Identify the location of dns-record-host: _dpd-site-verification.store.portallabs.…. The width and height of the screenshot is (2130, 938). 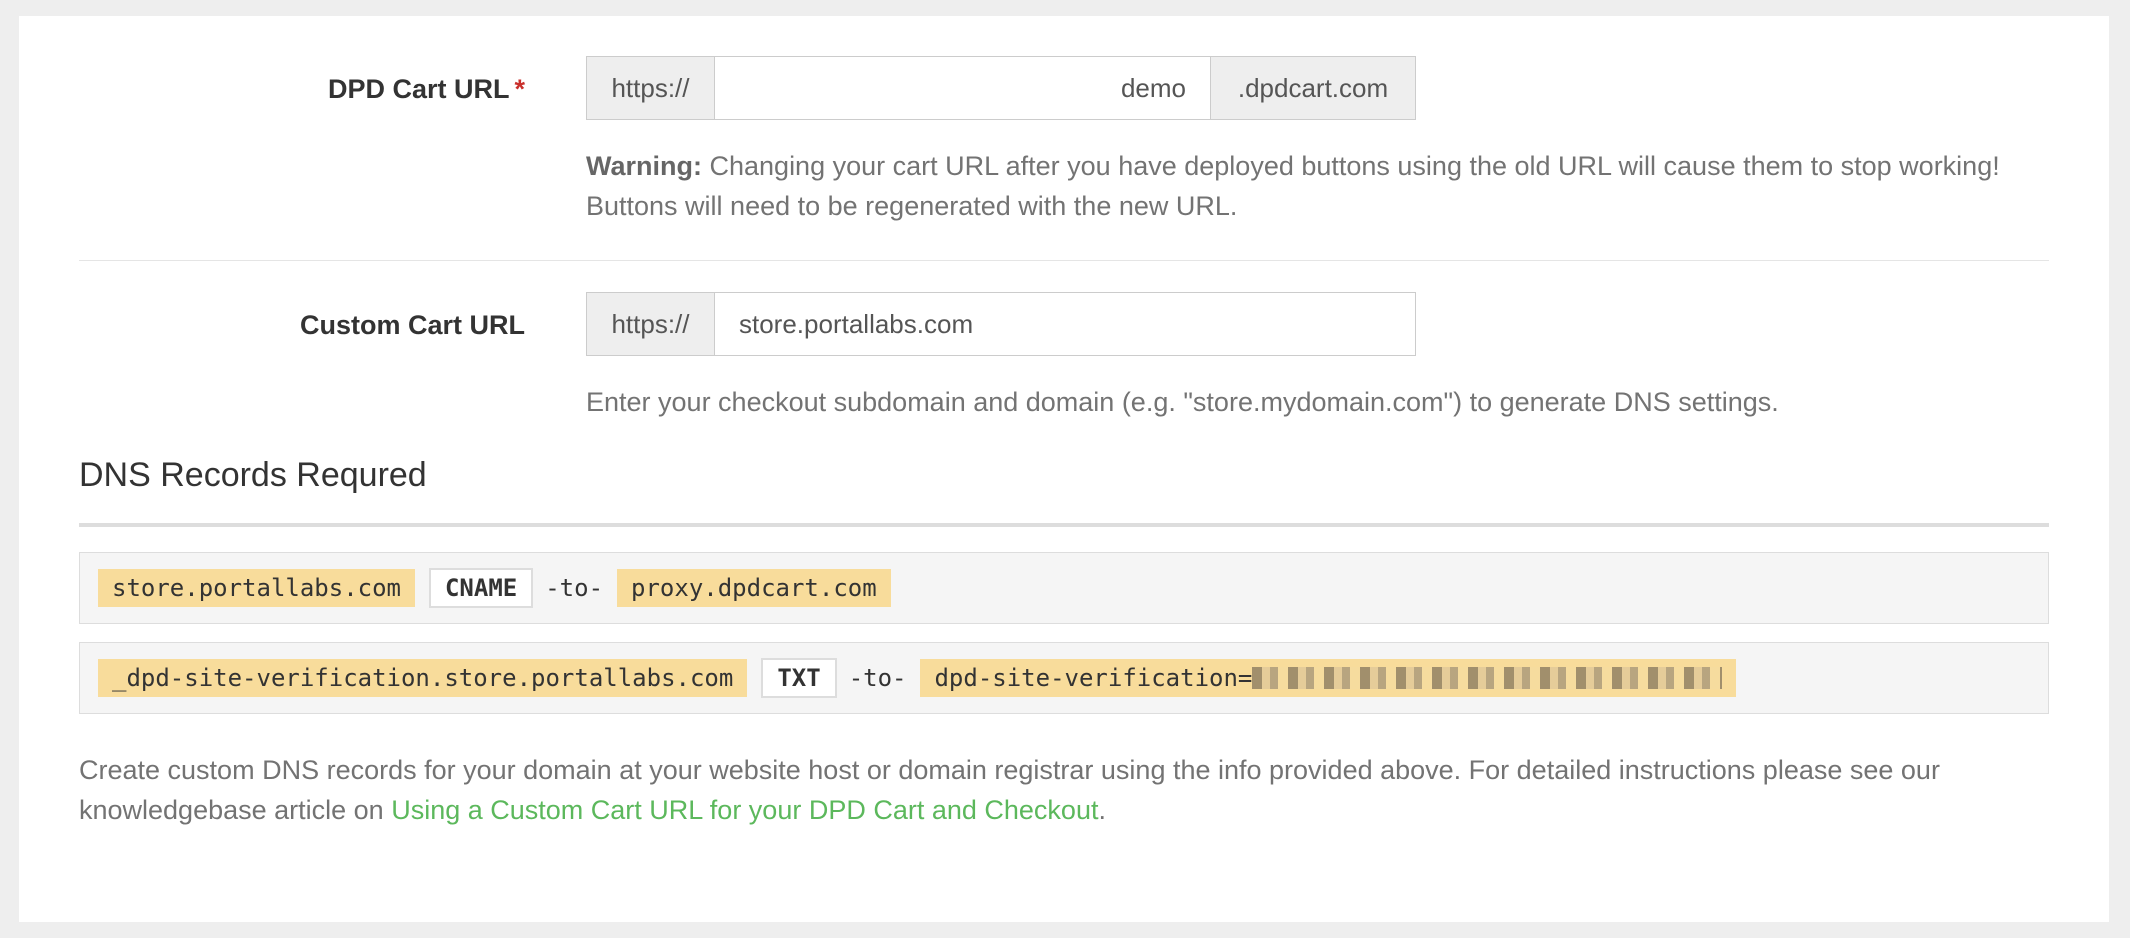
(423, 678).